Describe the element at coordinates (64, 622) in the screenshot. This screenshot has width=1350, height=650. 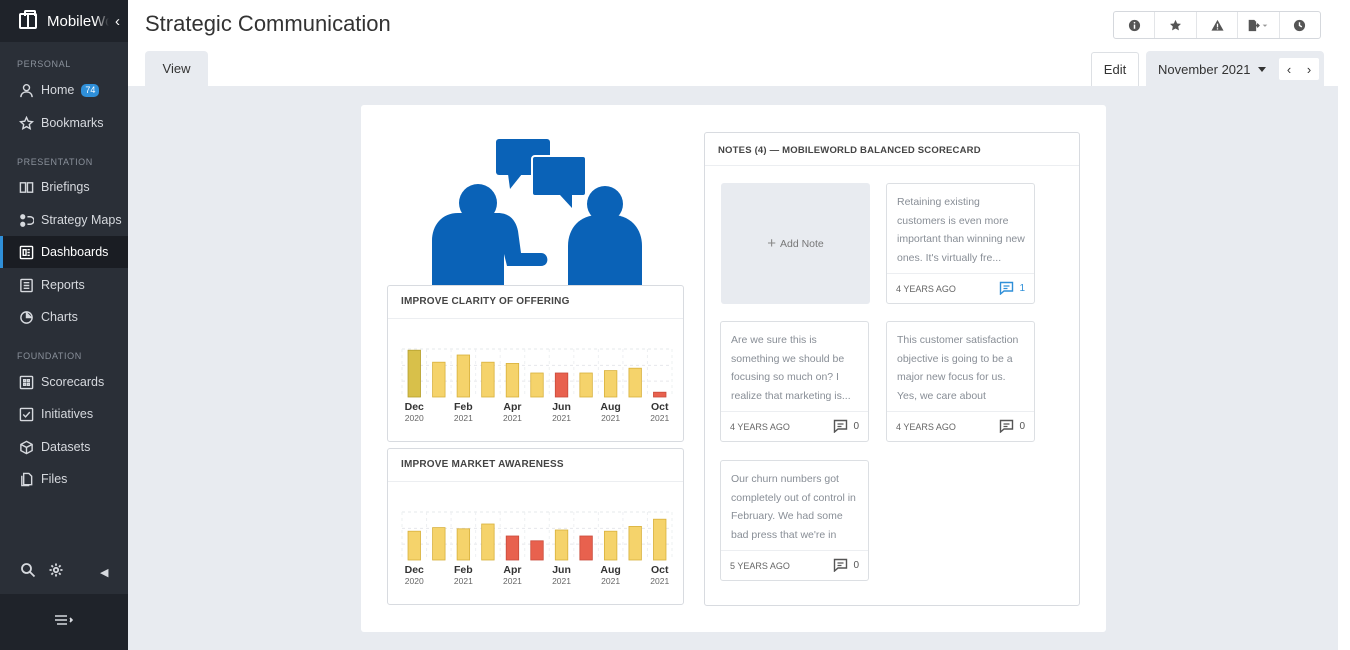
I see `menu-expand-icon` at that location.